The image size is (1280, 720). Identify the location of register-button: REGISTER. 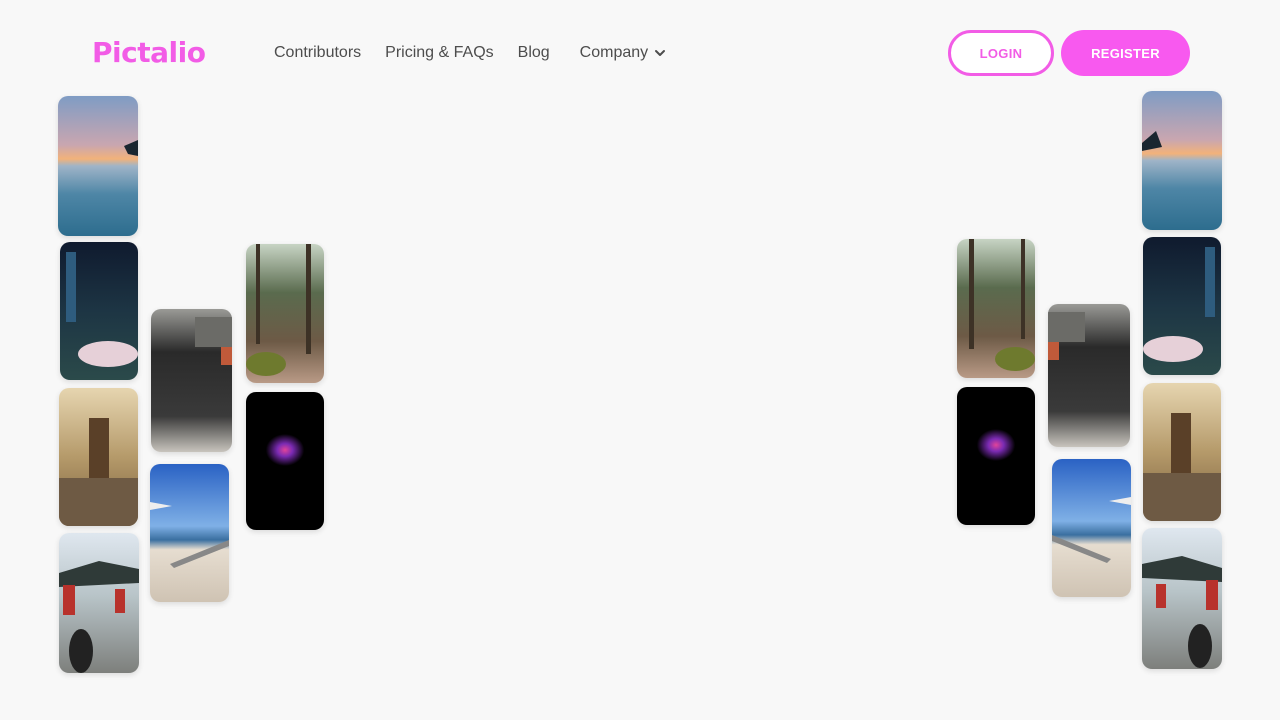
(1125, 53).